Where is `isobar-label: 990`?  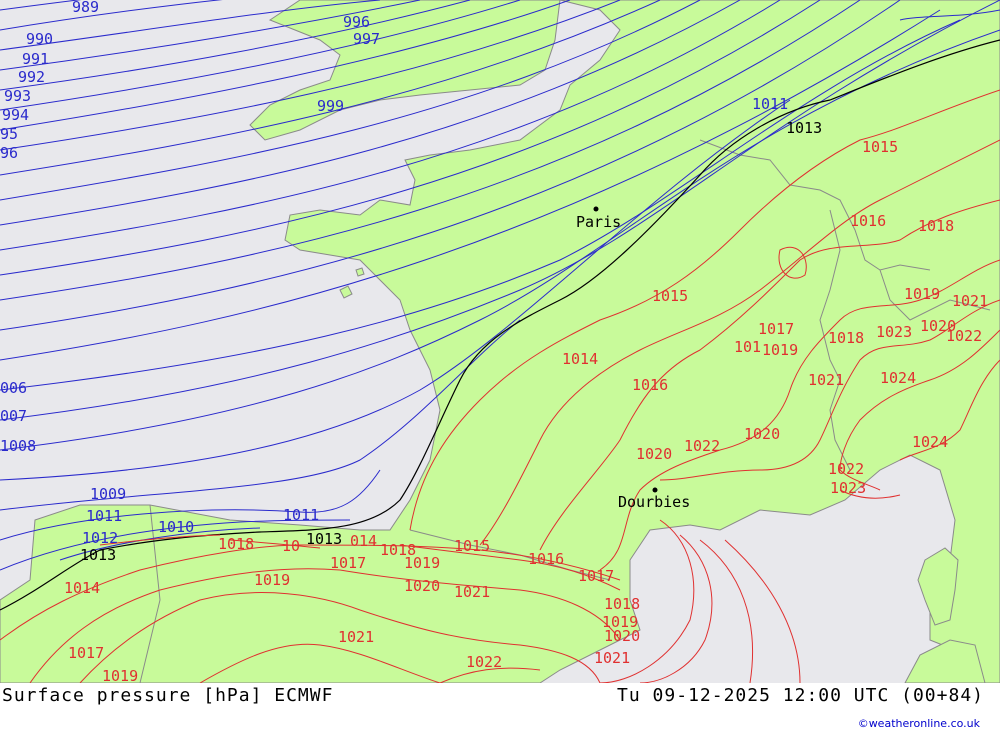
isobar-label: 990 is located at coordinates (39, 39).